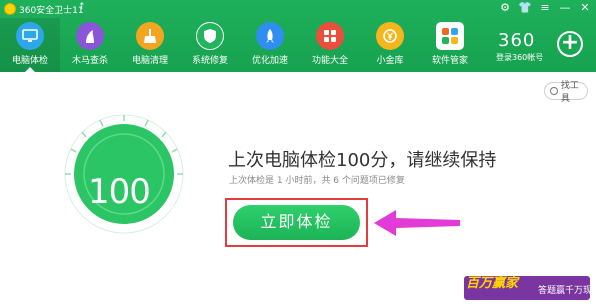 The width and height of the screenshot is (596, 304). What do you see at coordinates (554, 91) in the screenshot?
I see `search-icon` at bounding box center [554, 91].